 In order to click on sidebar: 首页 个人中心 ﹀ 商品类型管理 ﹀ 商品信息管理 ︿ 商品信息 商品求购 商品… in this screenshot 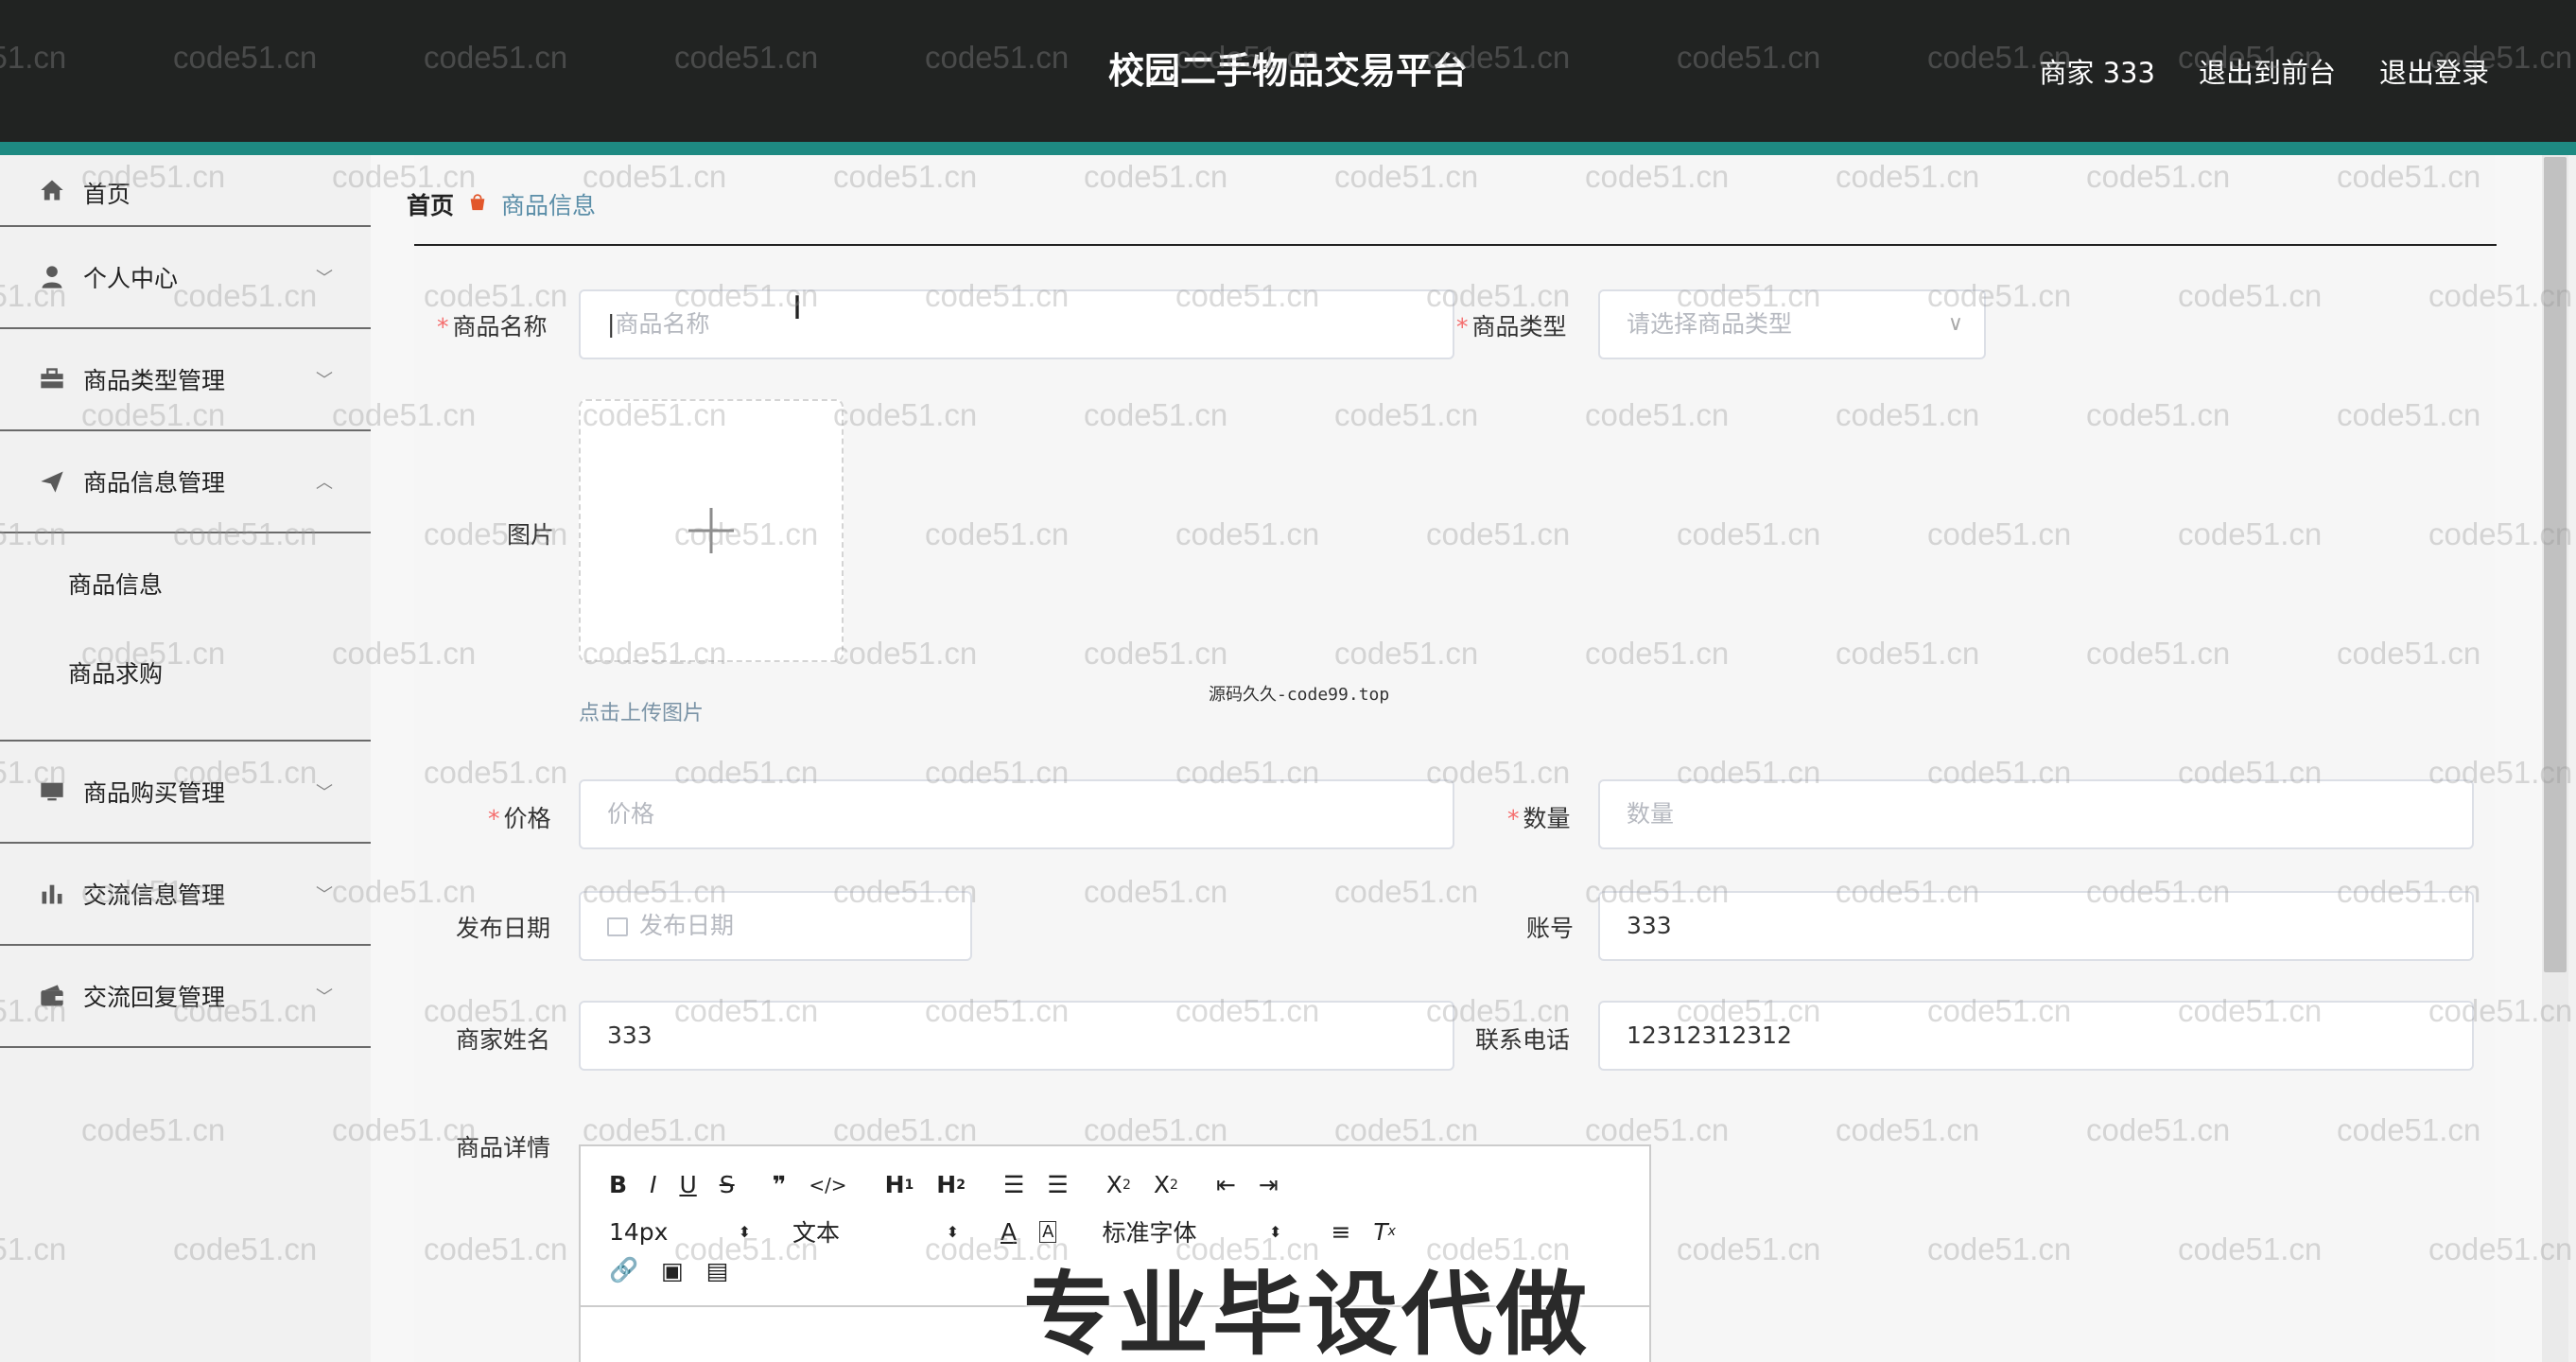, I will do `click(185, 758)`.